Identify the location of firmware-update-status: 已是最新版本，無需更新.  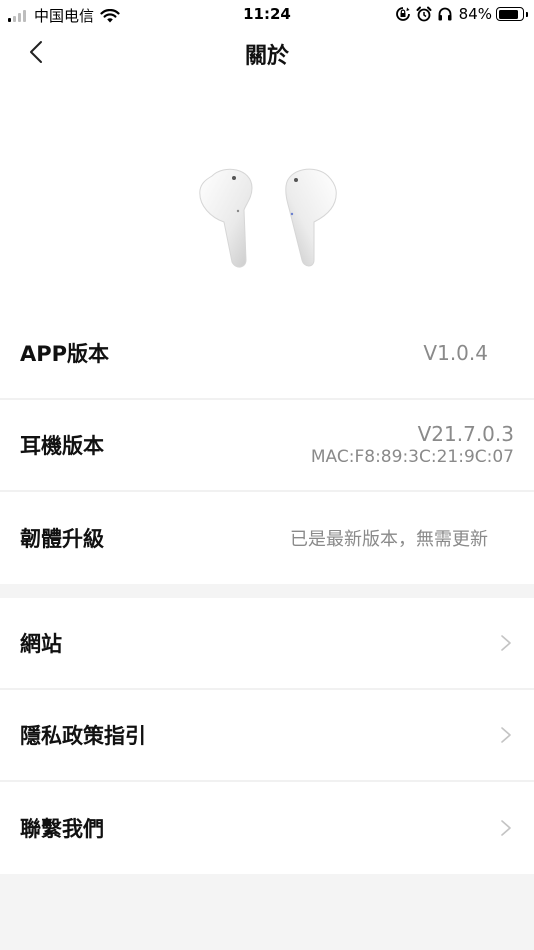
(389, 539).